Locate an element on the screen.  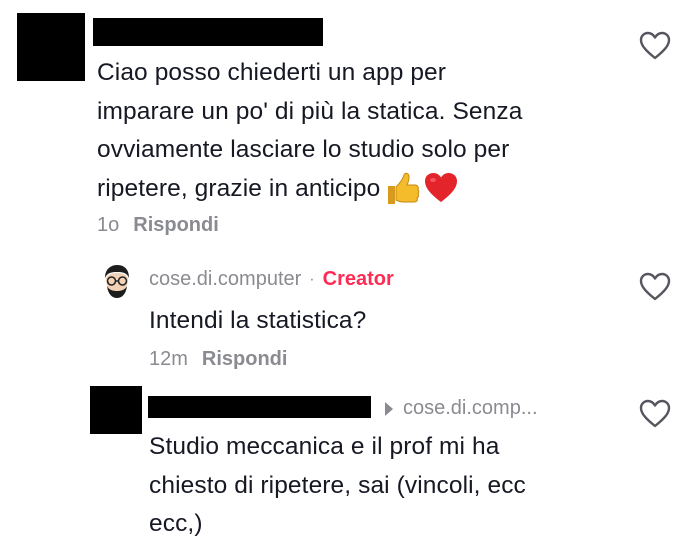
username-link: cose.di.computer is located at coordinates (225, 279).